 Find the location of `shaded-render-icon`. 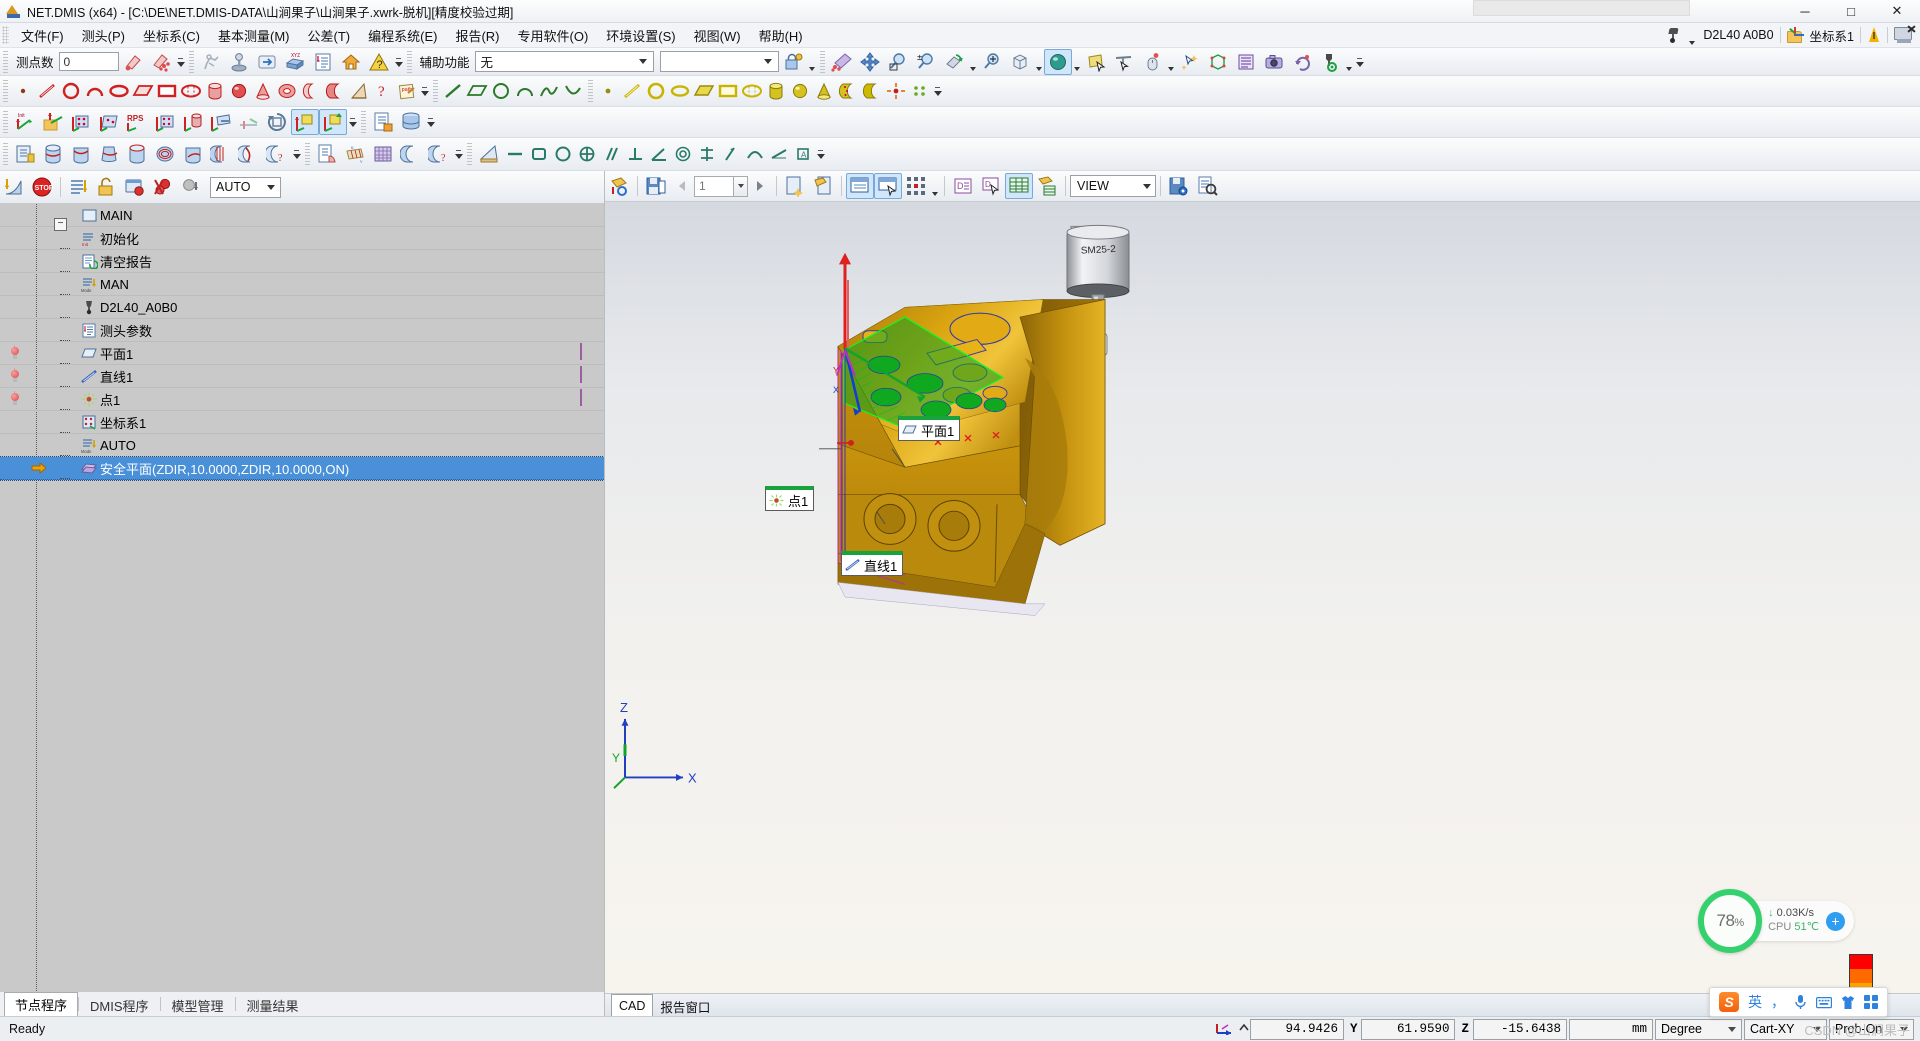

shaded-render-icon is located at coordinates (1057, 61).